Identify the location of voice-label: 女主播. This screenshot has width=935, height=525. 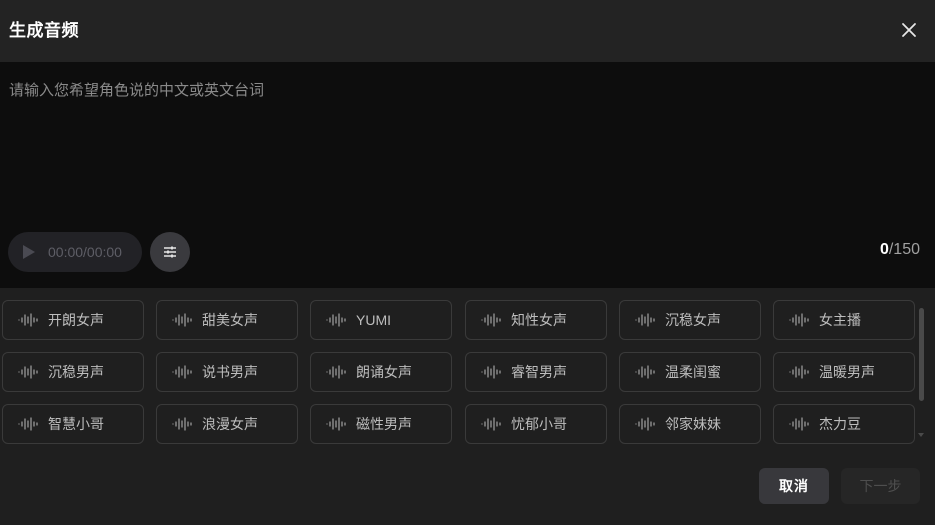
(840, 320).